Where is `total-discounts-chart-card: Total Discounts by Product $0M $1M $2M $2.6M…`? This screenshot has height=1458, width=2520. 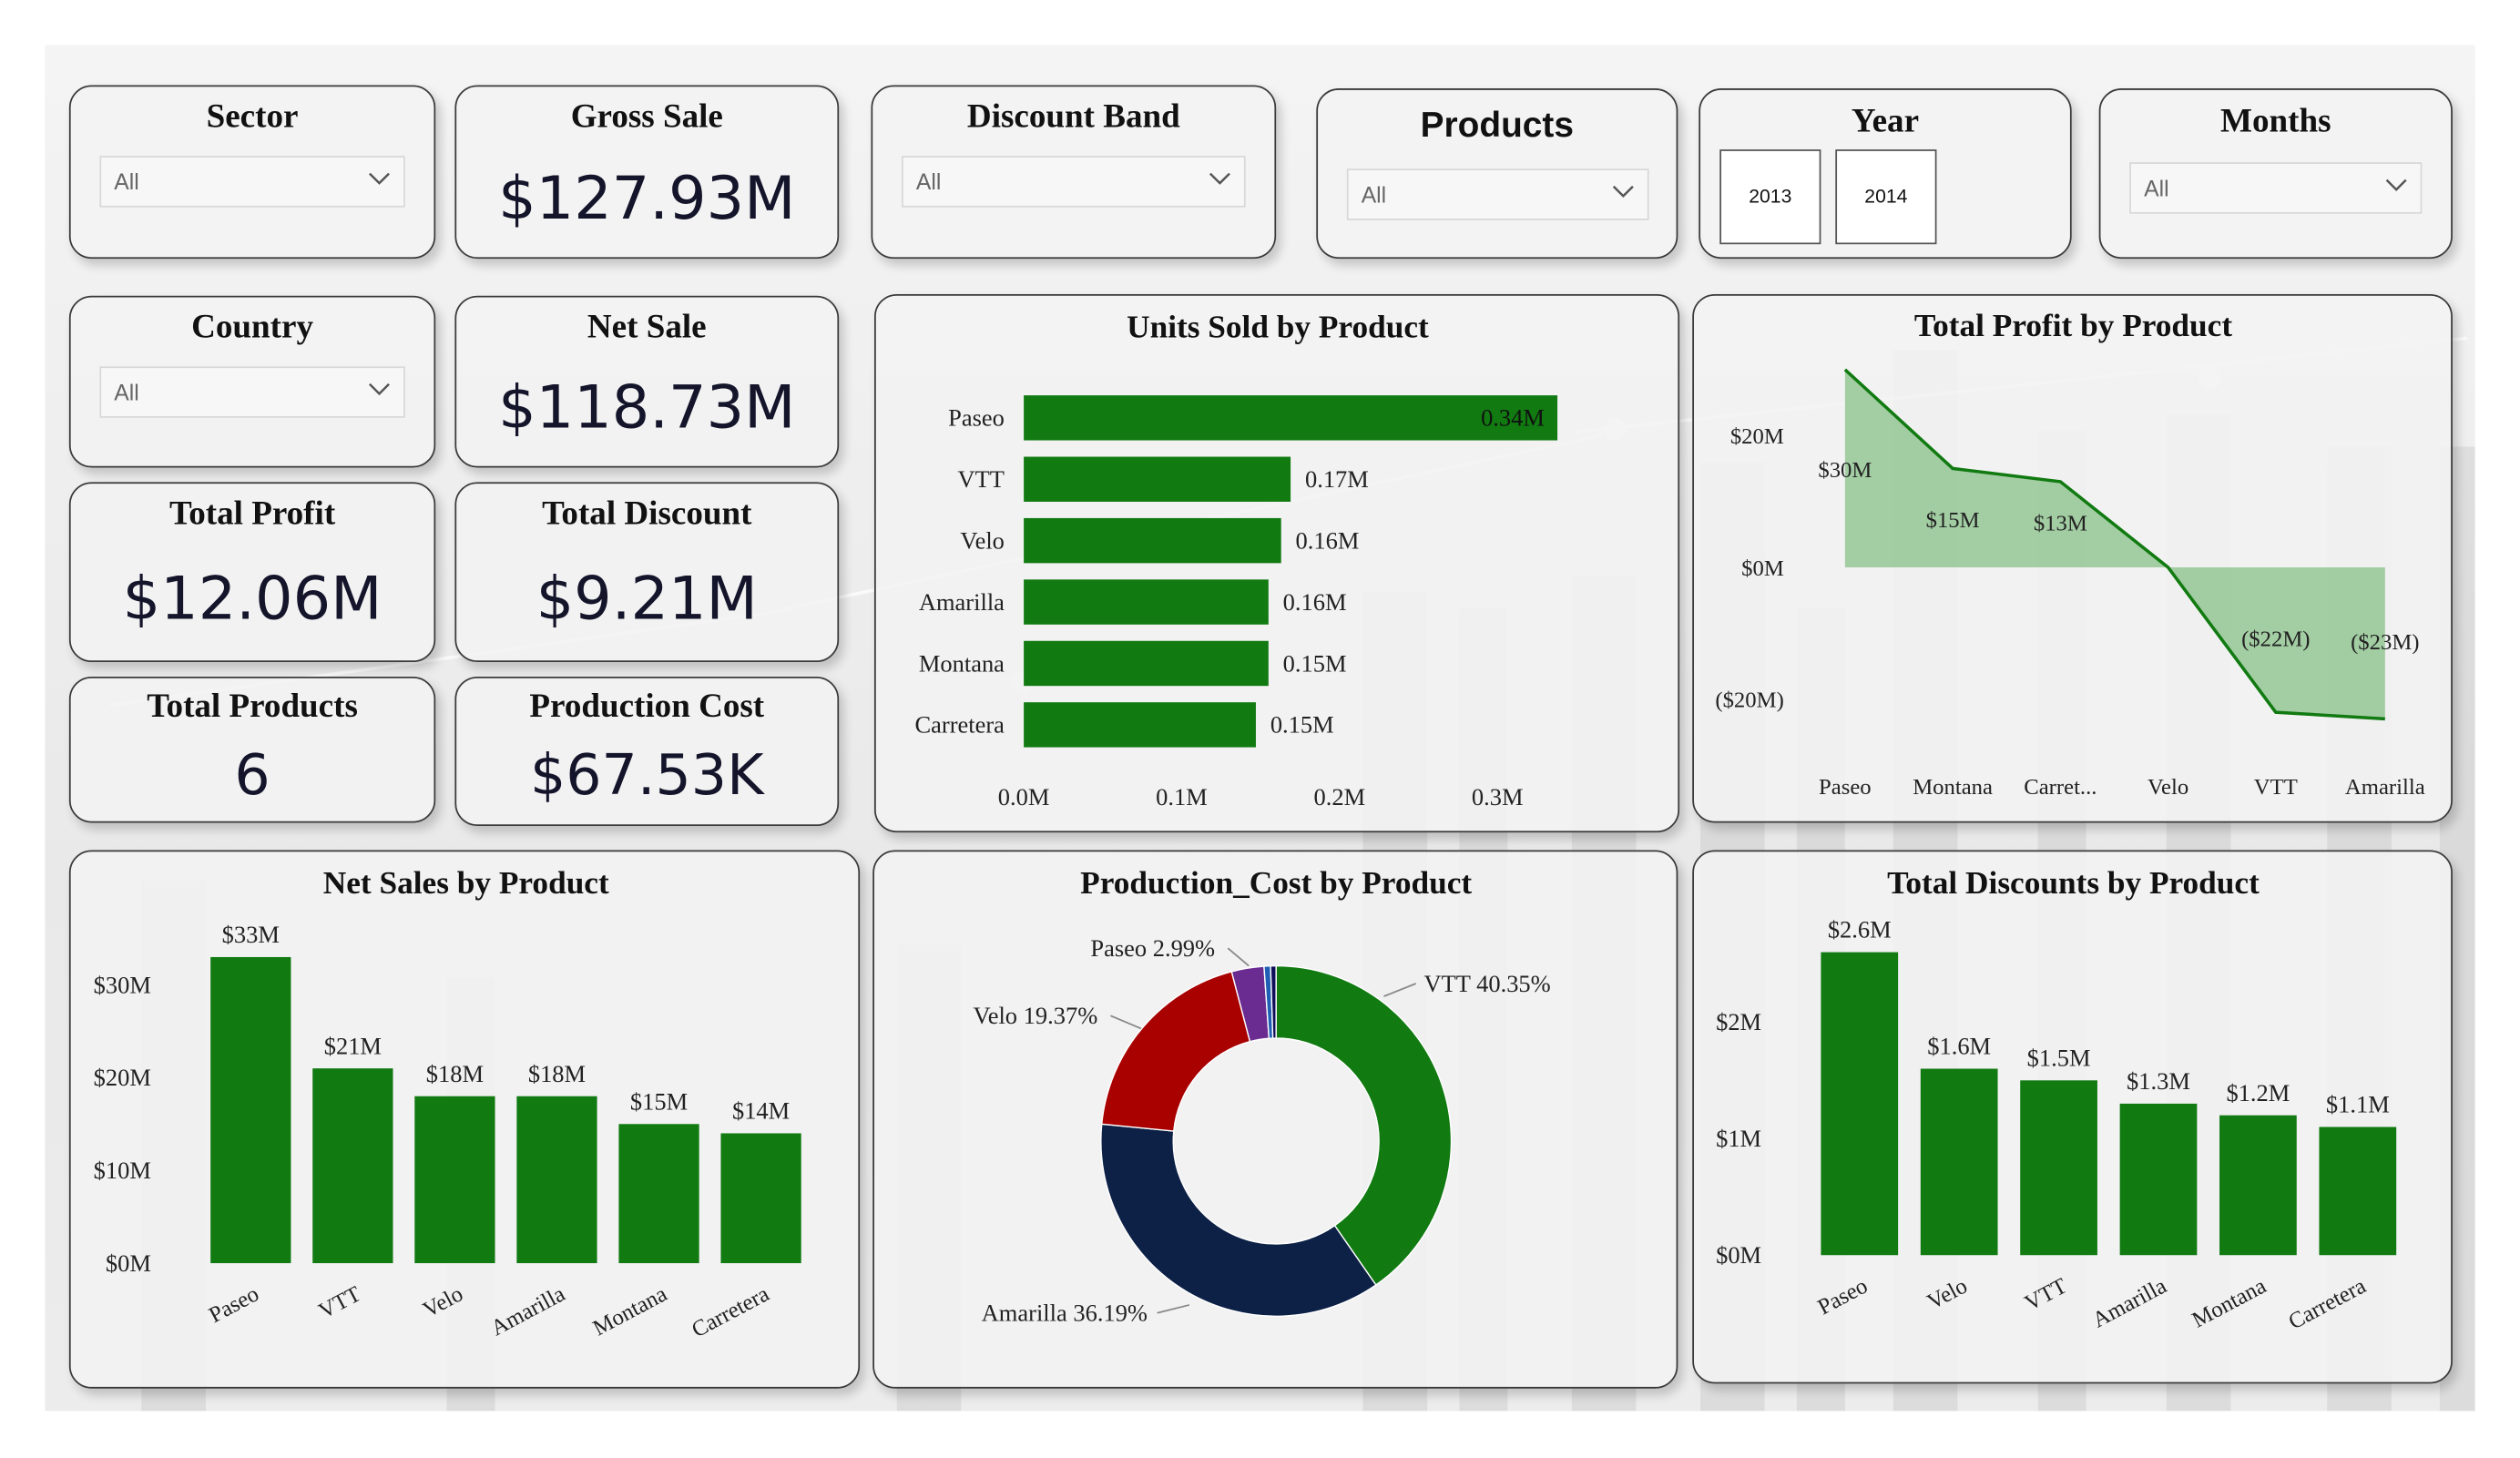 total-discounts-chart-card: Total Discounts by Product $0M $1M $2M $2.6M… is located at coordinates (2072, 1117).